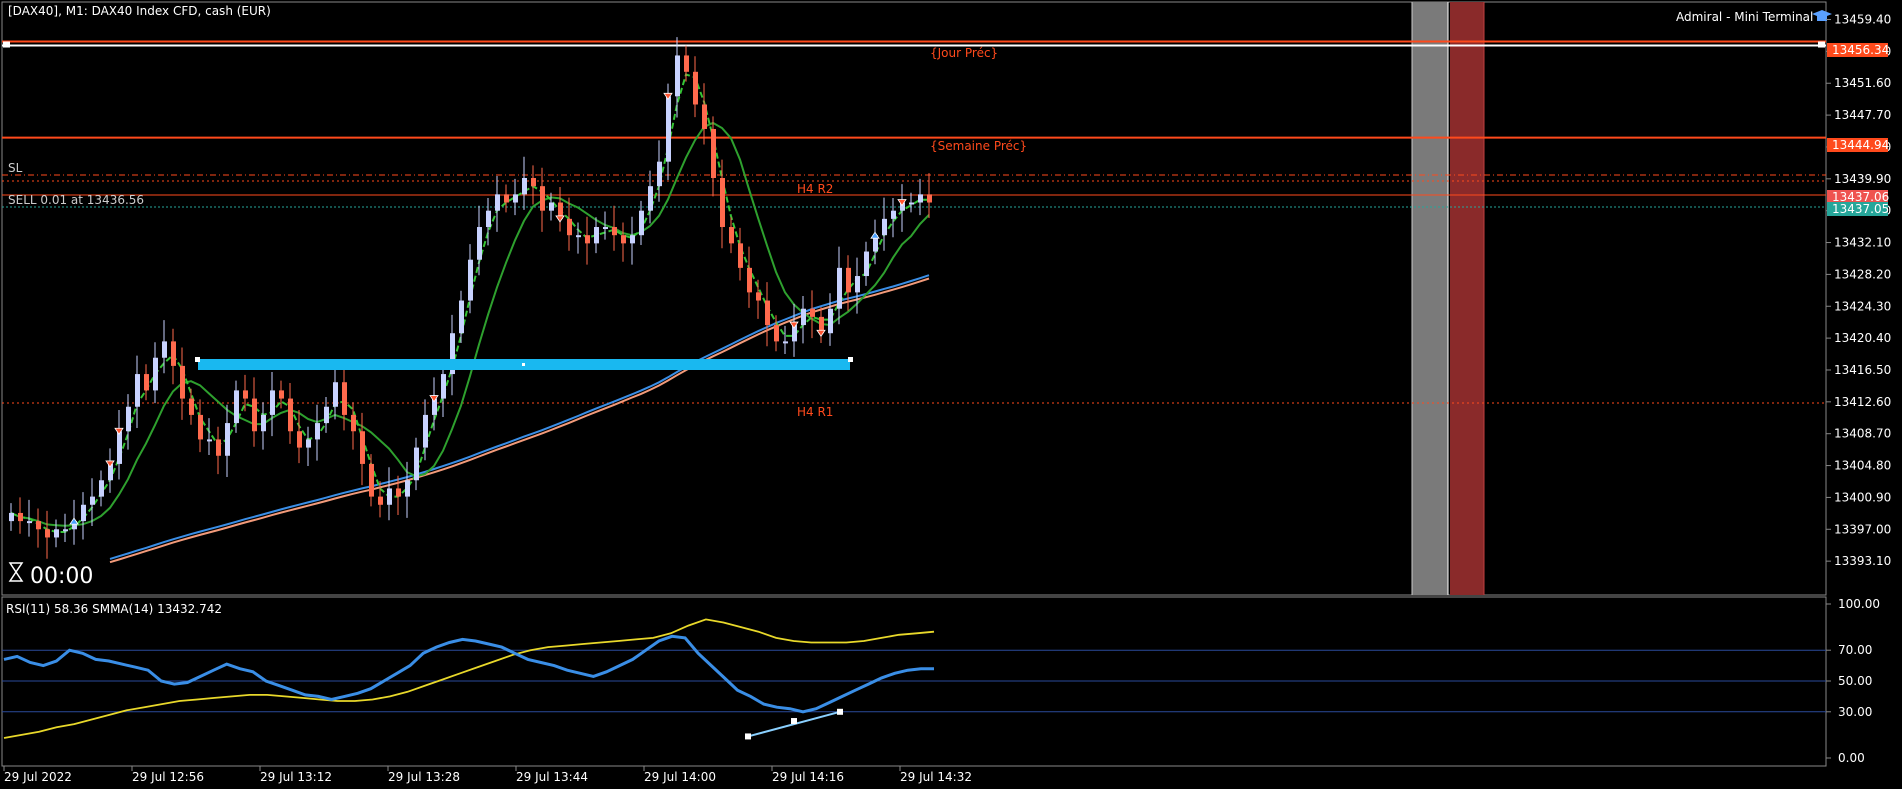 The width and height of the screenshot is (1902, 789). I want to click on price-tick-label: 13424.30, so click(1862, 306).